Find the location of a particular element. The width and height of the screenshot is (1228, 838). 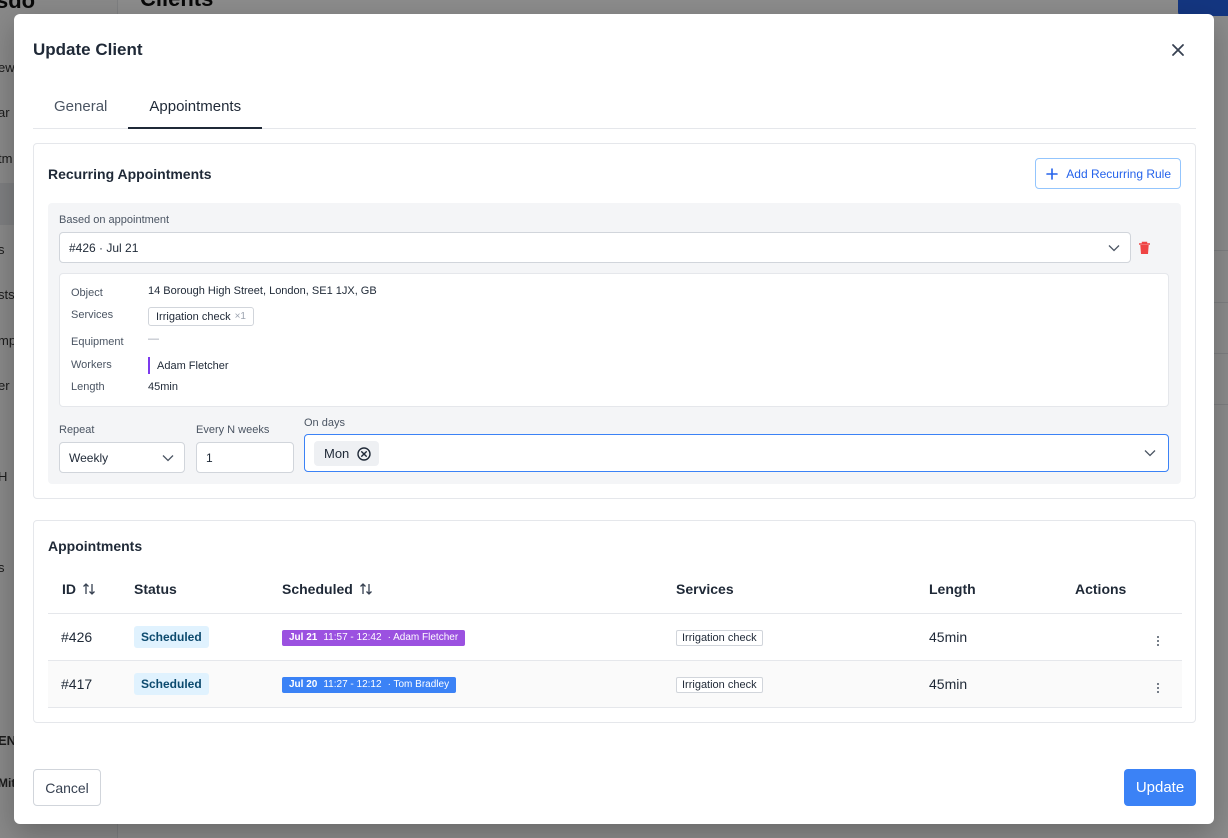

schedule-pill: Jul 20 11:27 - 12:12 · Tom Bradley is located at coordinates (369, 684).